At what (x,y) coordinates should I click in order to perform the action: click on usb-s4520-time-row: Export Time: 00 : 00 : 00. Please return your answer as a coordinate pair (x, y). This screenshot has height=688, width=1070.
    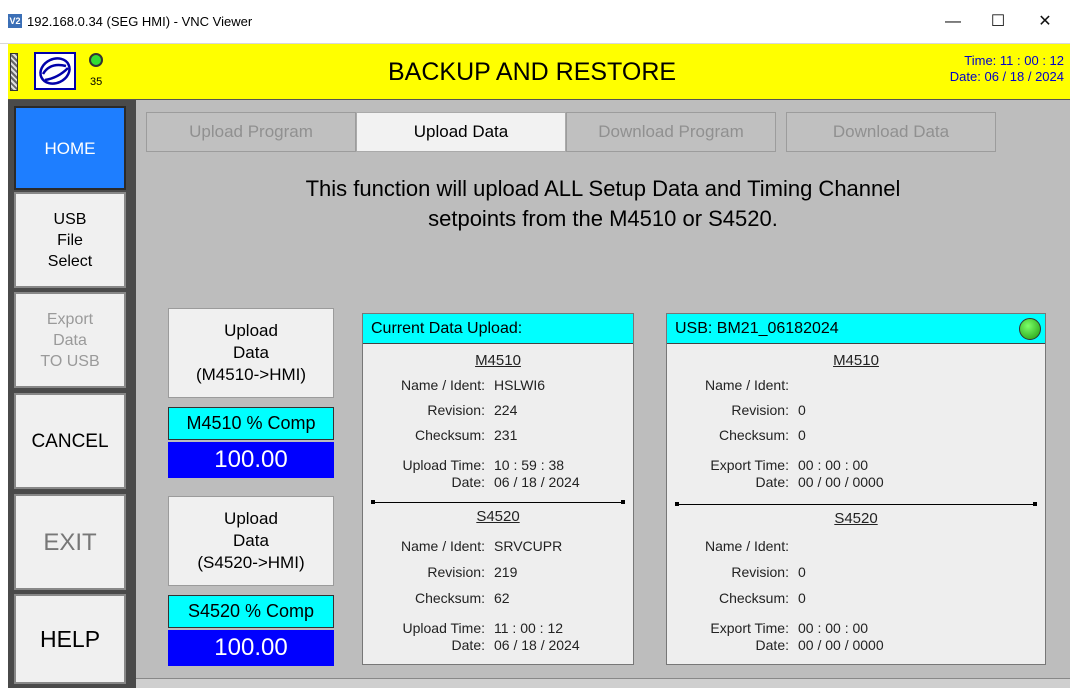
    Looking at the image, I should click on (856, 628).